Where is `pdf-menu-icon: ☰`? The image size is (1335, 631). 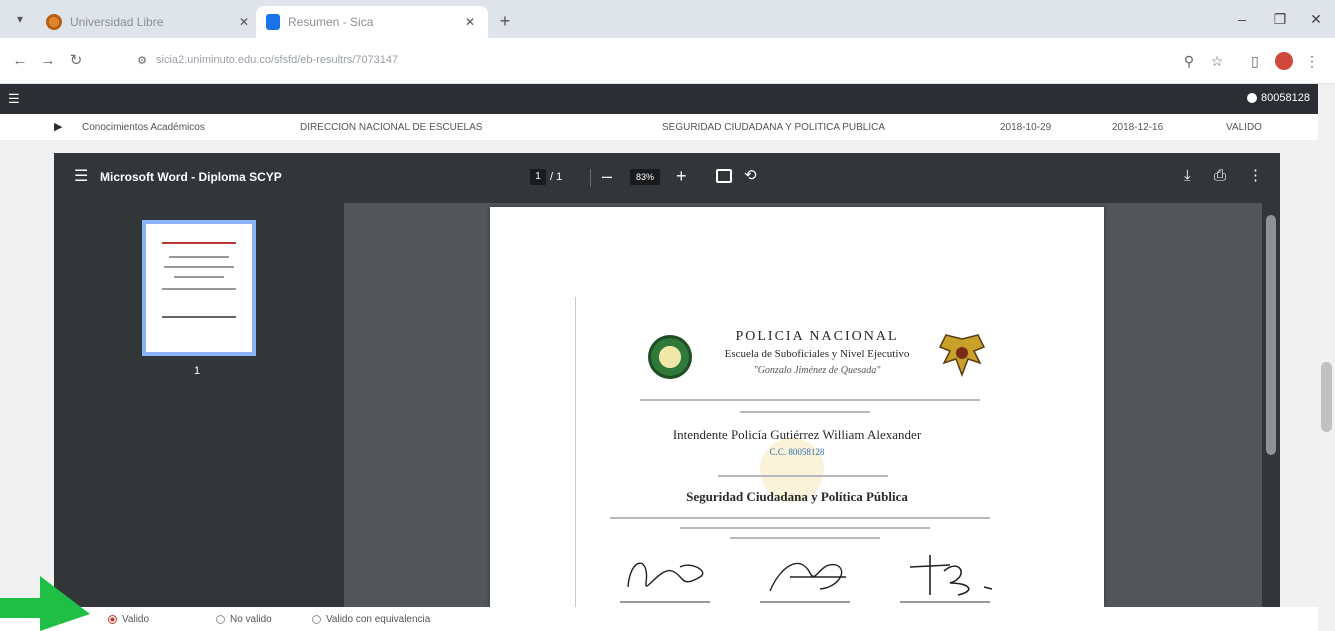 pdf-menu-icon: ☰ is located at coordinates (81, 177).